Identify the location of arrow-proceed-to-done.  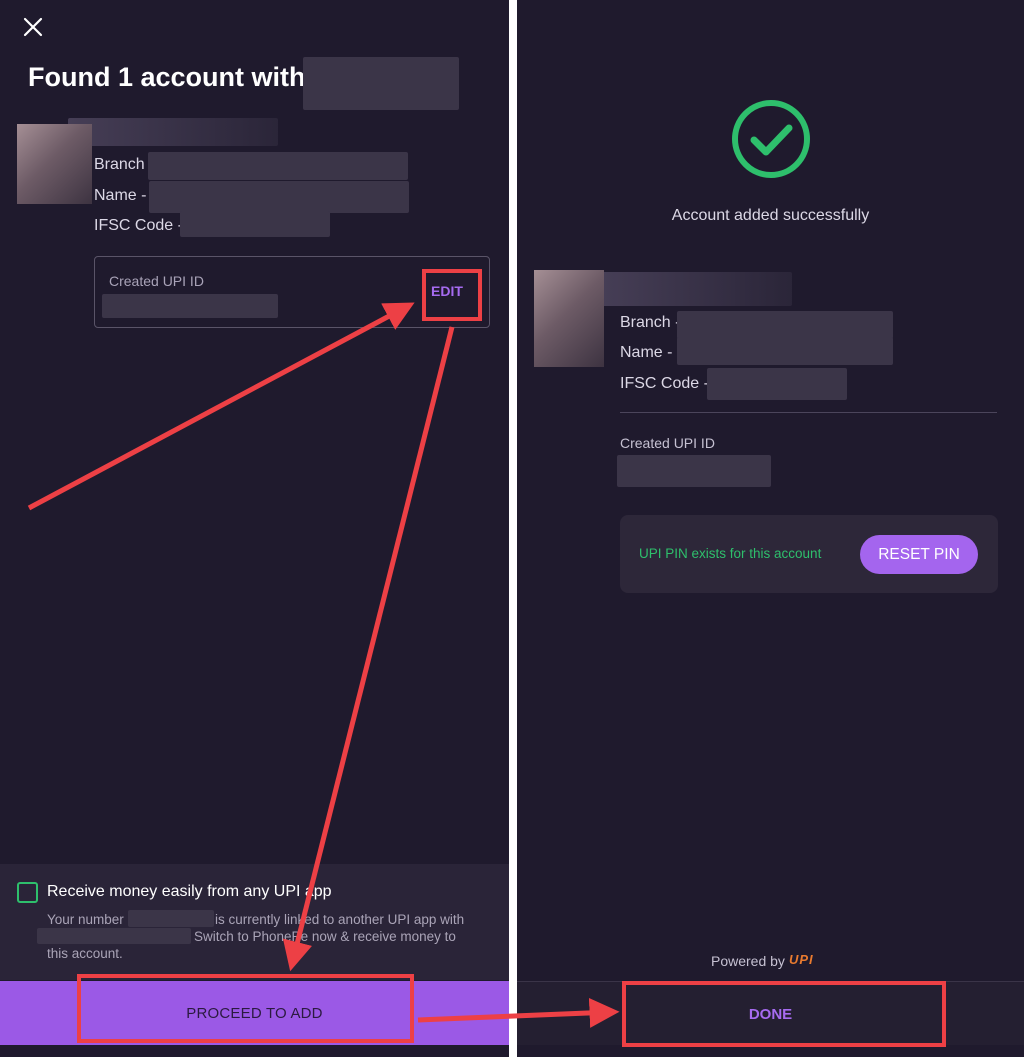
(518, 1012).